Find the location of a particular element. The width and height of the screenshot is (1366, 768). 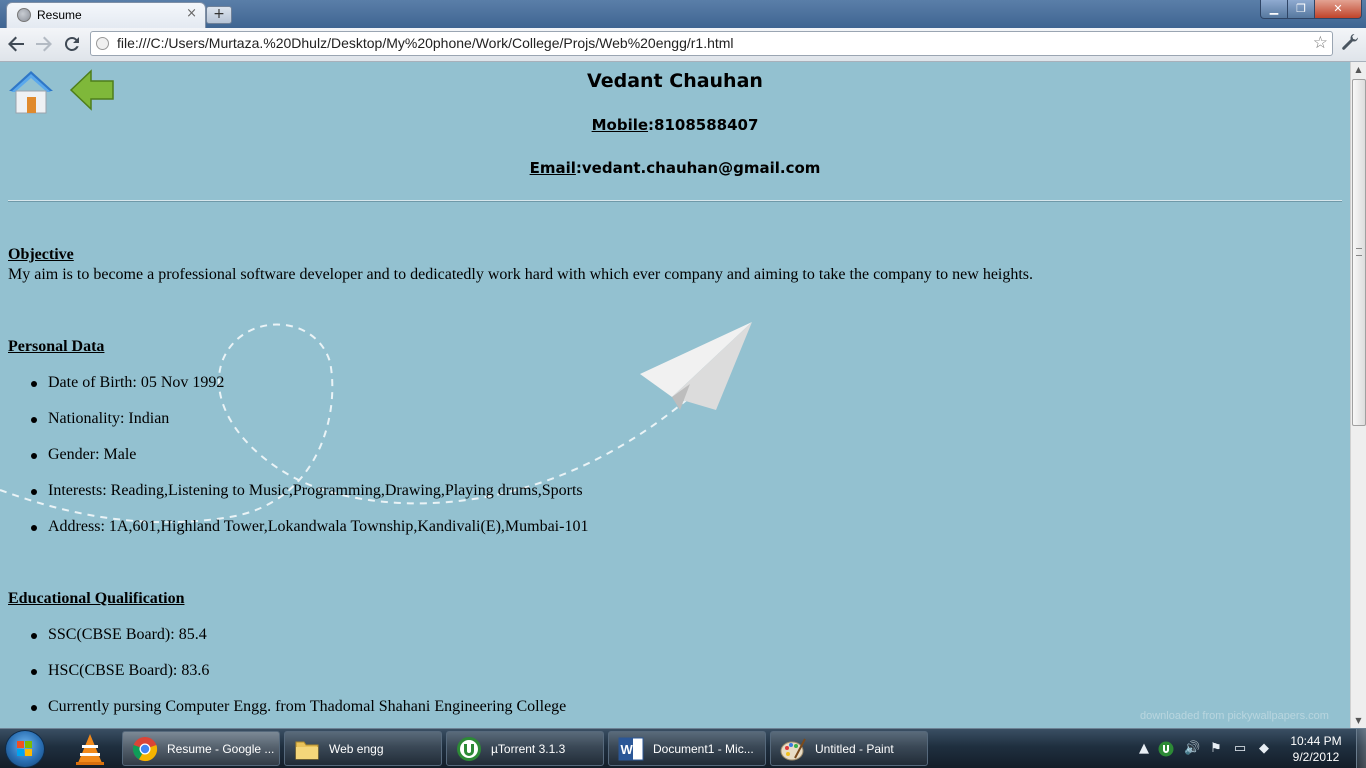

divider is located at coordinates (675, 201).